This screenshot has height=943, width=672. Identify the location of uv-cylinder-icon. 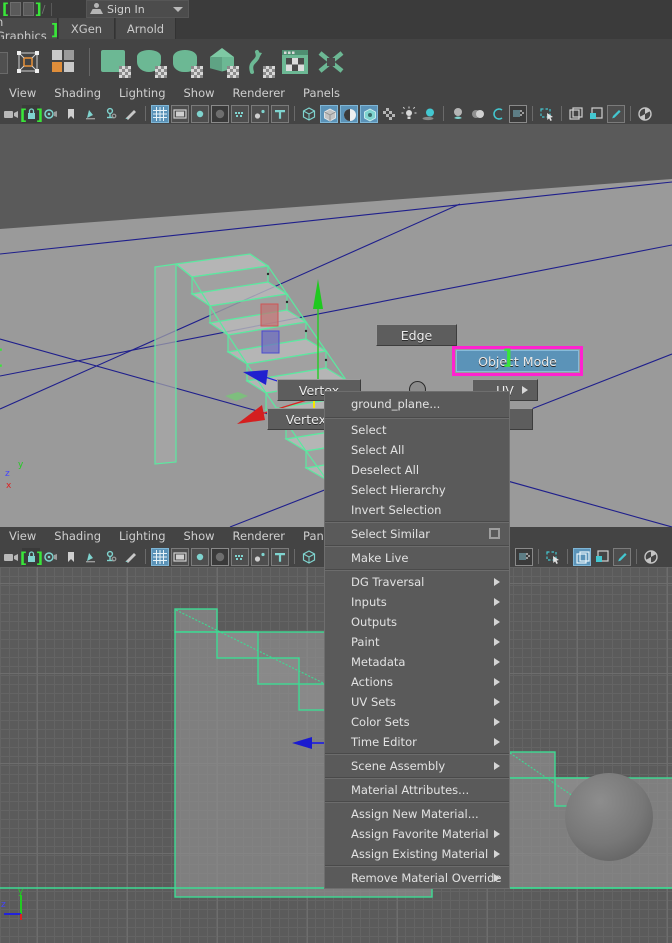
(151, 62).